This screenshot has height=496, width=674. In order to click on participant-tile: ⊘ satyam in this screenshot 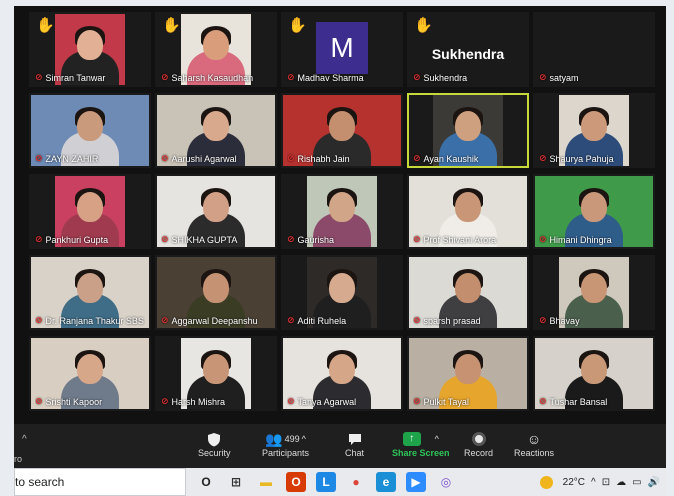, I will do `click(594, 49)`.